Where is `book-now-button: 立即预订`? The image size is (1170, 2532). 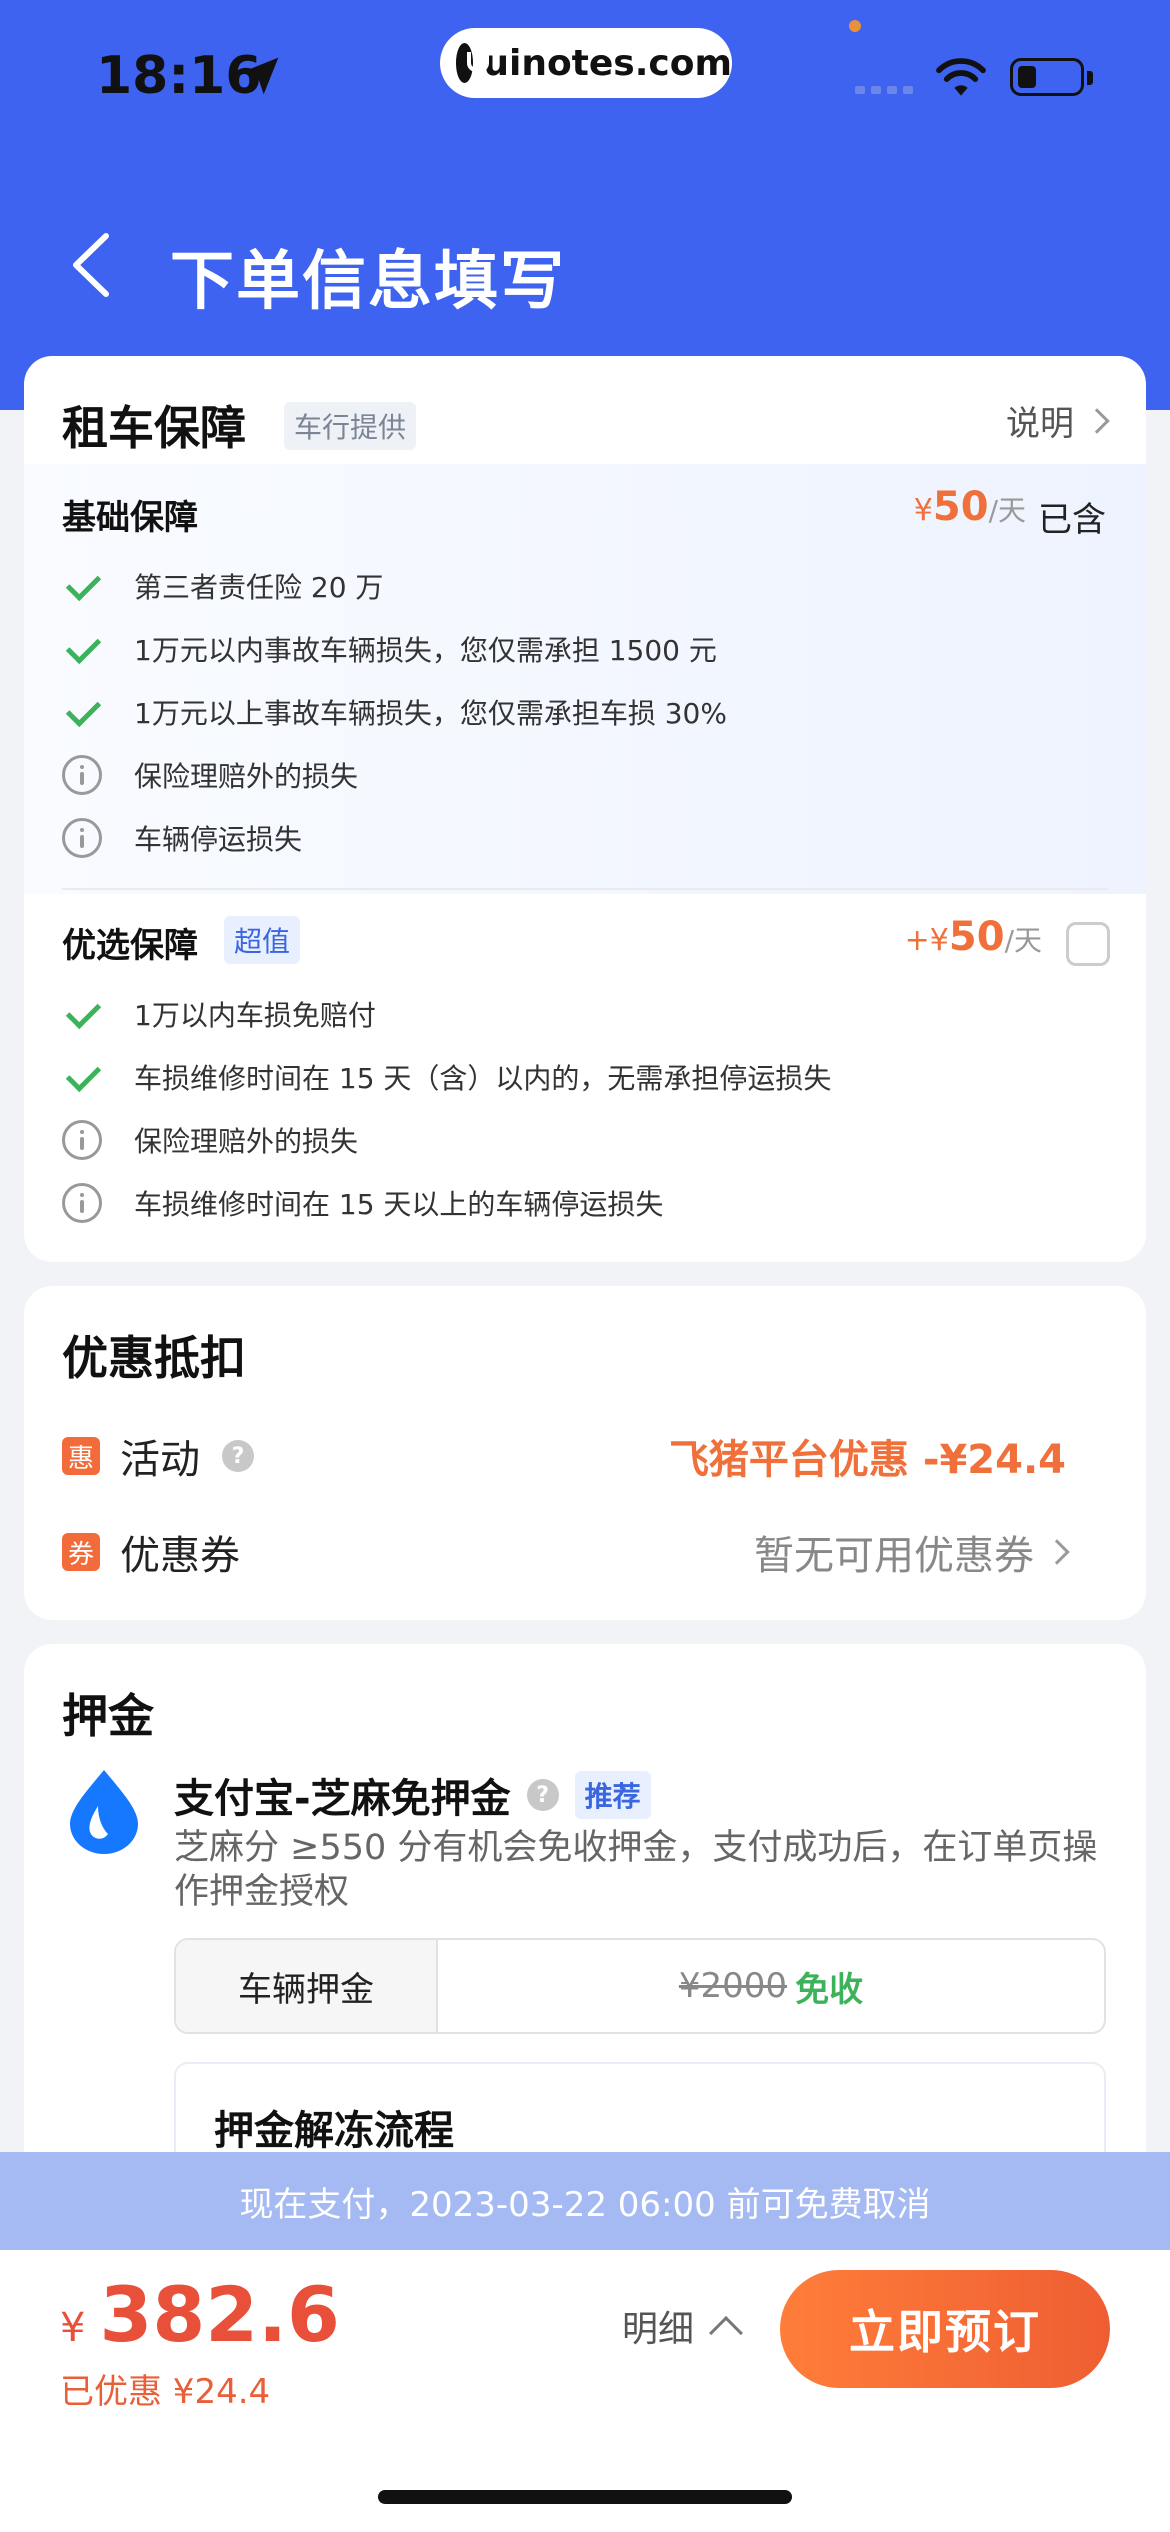
book-now-button: 立即预订 is located at coordinates (945, 2329).